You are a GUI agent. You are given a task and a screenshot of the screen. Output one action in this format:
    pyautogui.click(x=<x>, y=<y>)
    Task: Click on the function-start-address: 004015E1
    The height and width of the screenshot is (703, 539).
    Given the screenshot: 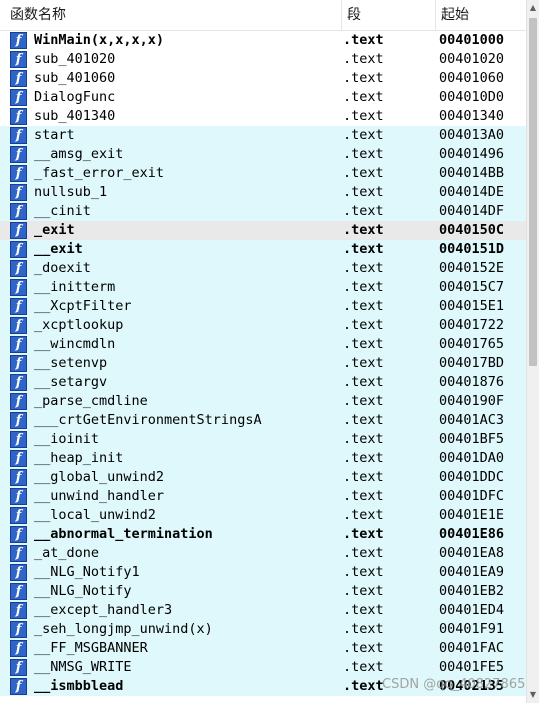 What is the action you would take?
    pyautogui.click(x=472, y=306)
    